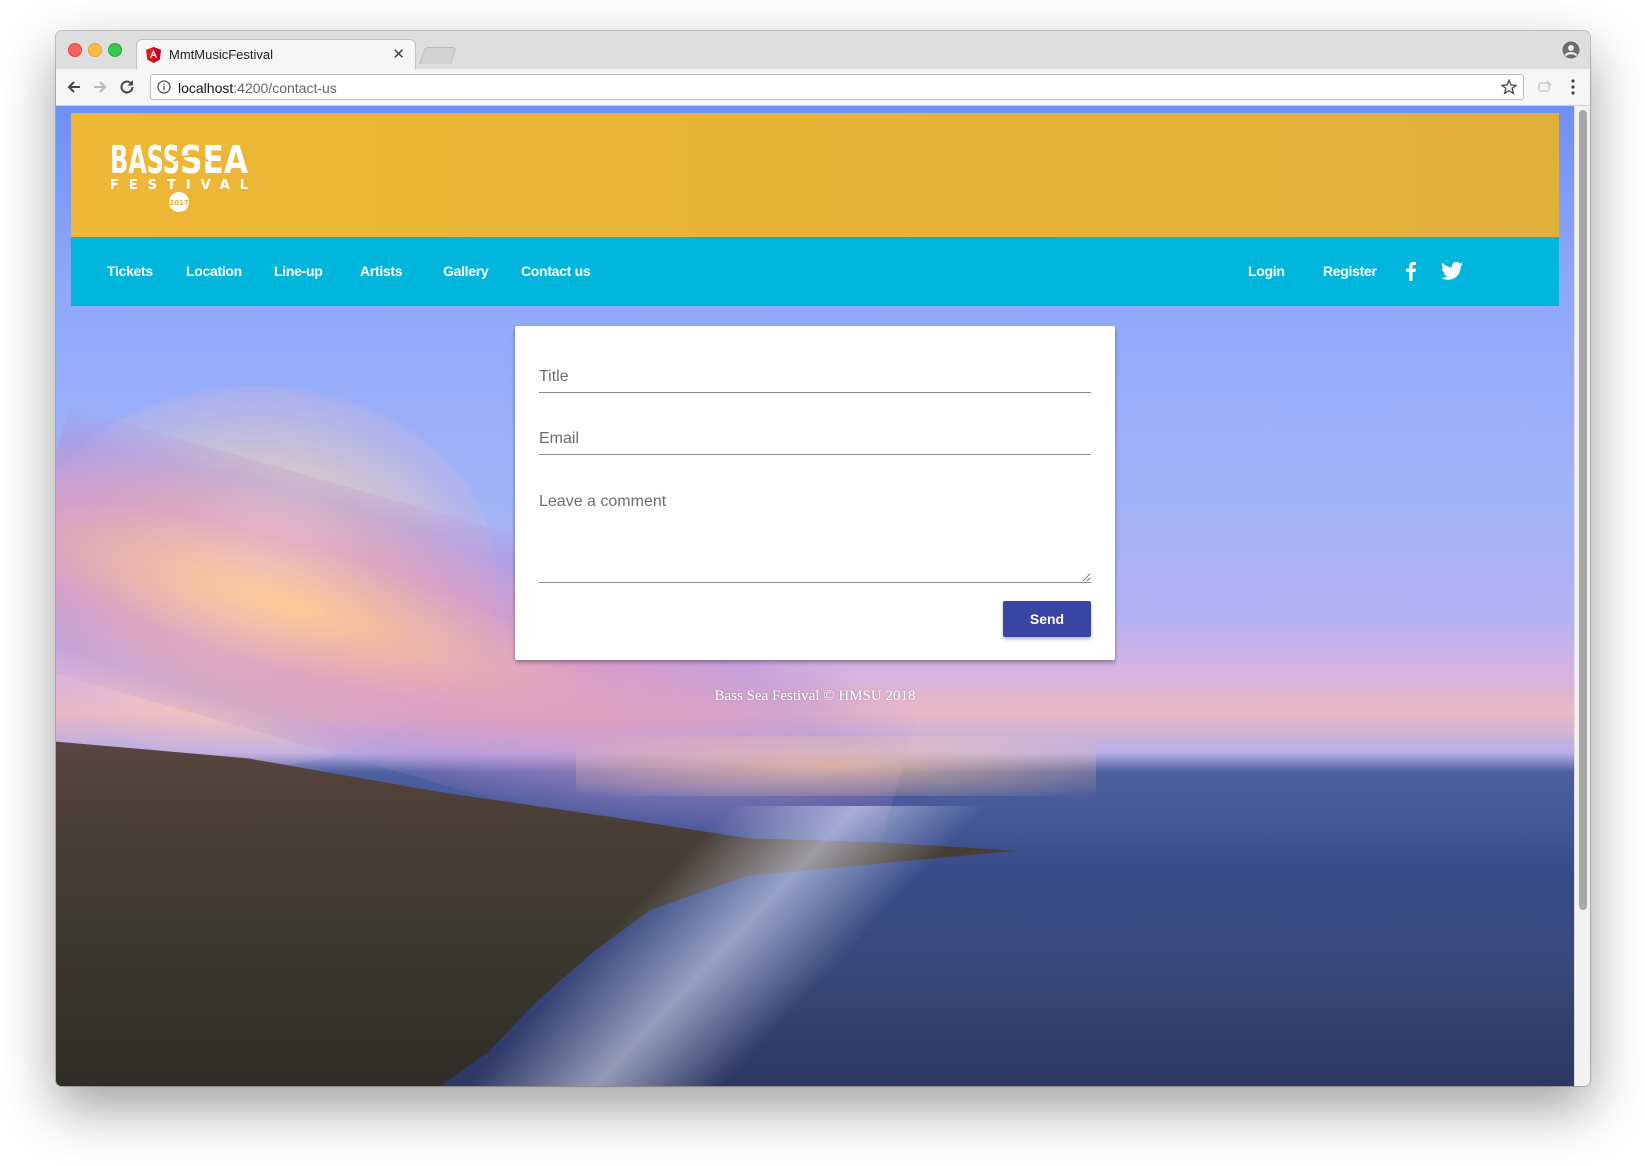  Describe the element at coordinates (115, 50) in the screenshot. I see `zoom-window-button` at that location.